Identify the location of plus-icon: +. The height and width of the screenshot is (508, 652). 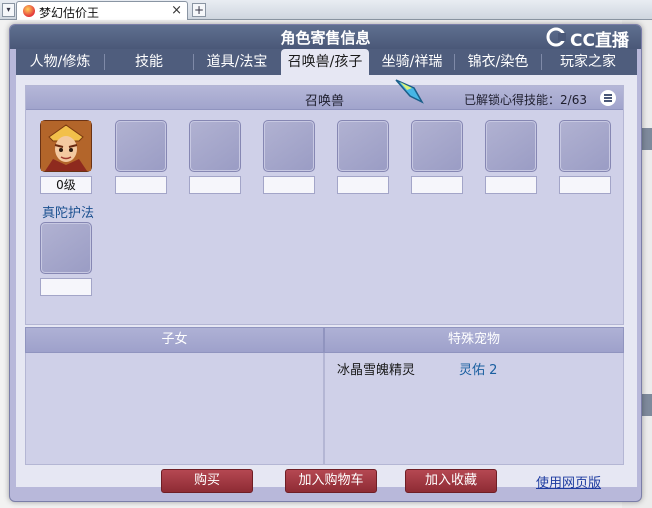
(199, 10).